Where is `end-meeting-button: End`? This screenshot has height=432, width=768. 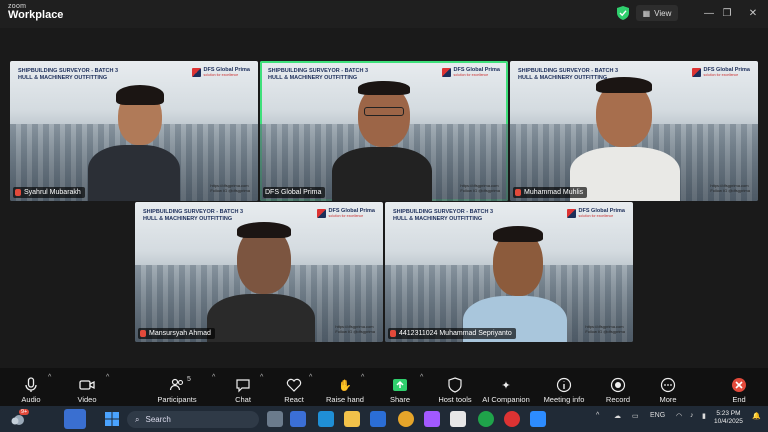
end-meeting-button: End is located at coordinates (739, 387).